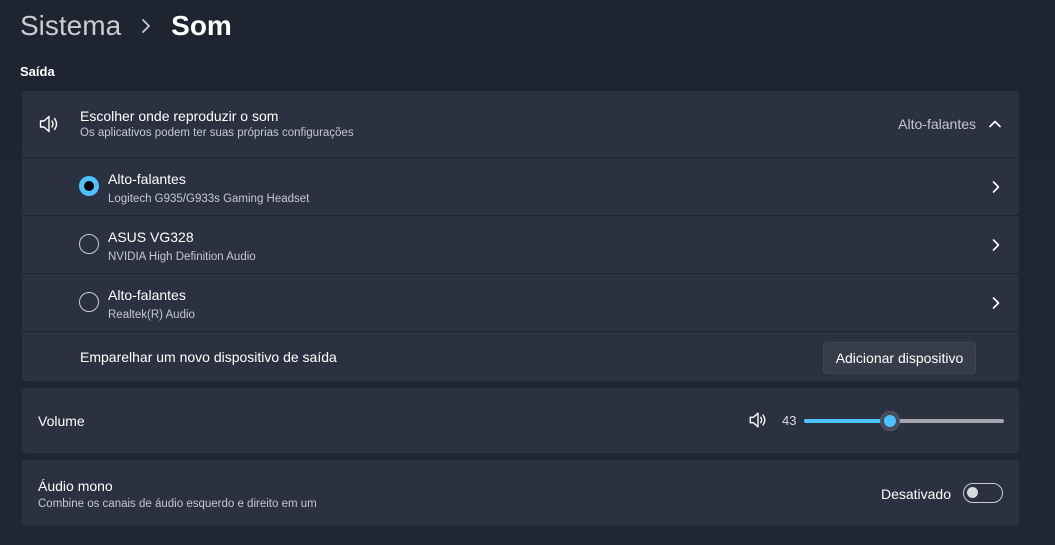  What do you see at coordinates (937, 124) in the screenshot?
I see `selected-device-label: Alto-falantes` at bounding box center [937, 124].